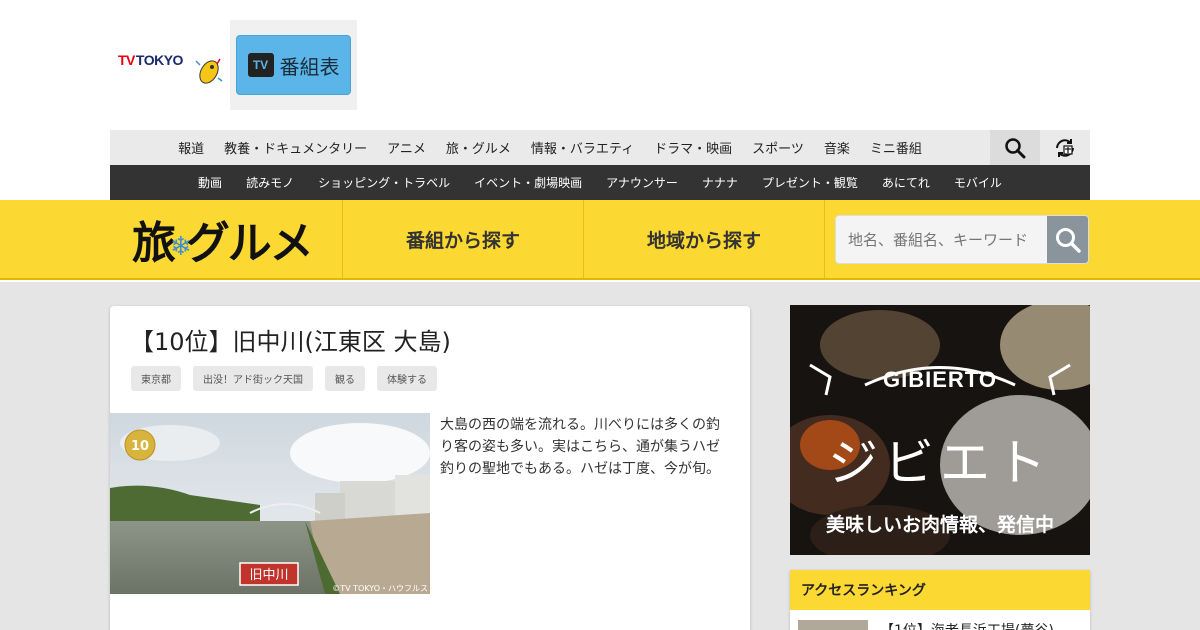 This screenshot has height=630, width=1200. What do you see at coordinates (290, 342) in the screenshot?
I see `article-title: 【10位】旧中川(江東区 大島)` at bounding box center [290, 342].